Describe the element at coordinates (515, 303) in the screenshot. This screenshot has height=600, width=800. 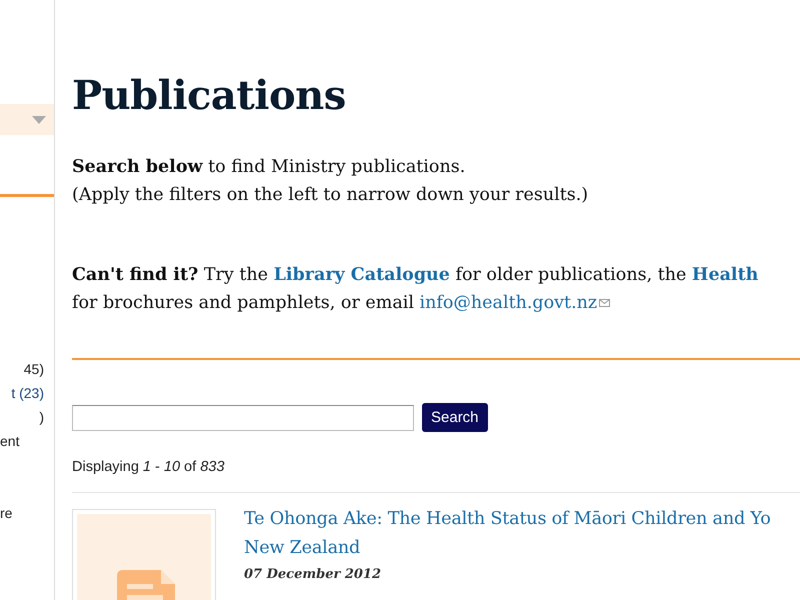
I see `email-link: info@health.govt.nz` at that location.